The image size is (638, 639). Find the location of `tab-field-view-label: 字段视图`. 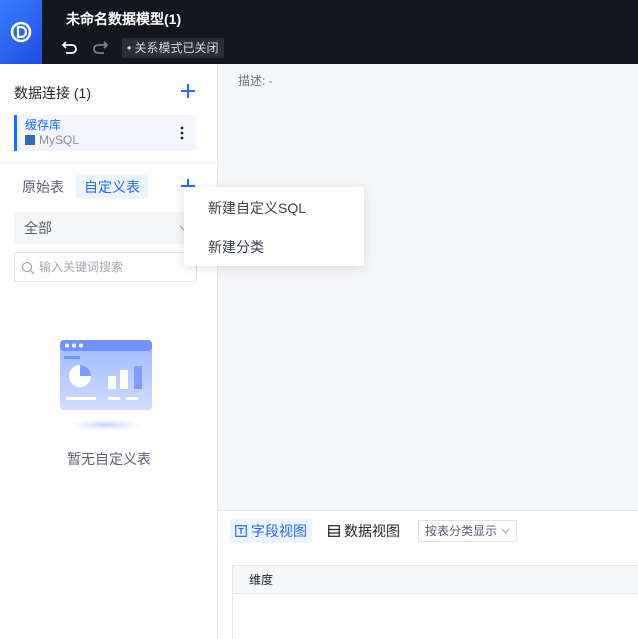

tab-field-view-label: 字段视图 is located at coordinates (279, 531).